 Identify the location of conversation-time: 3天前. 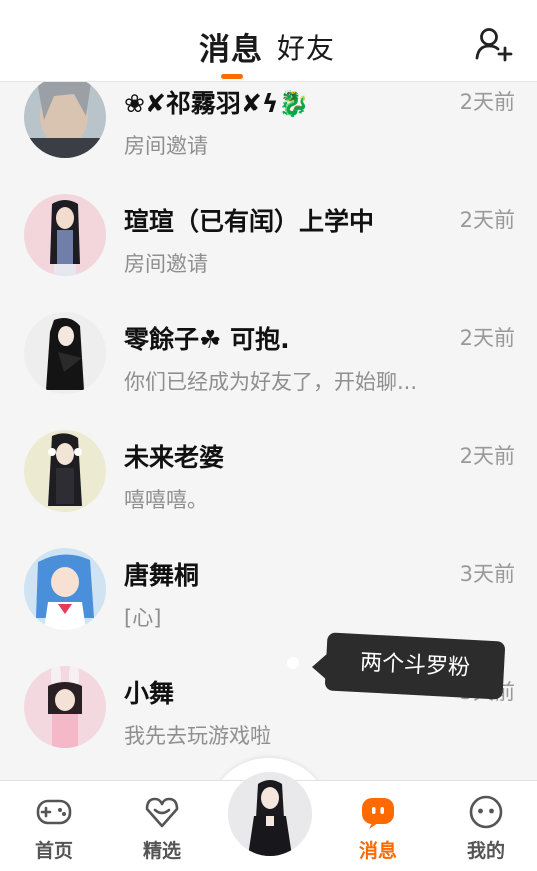
(487, 574).